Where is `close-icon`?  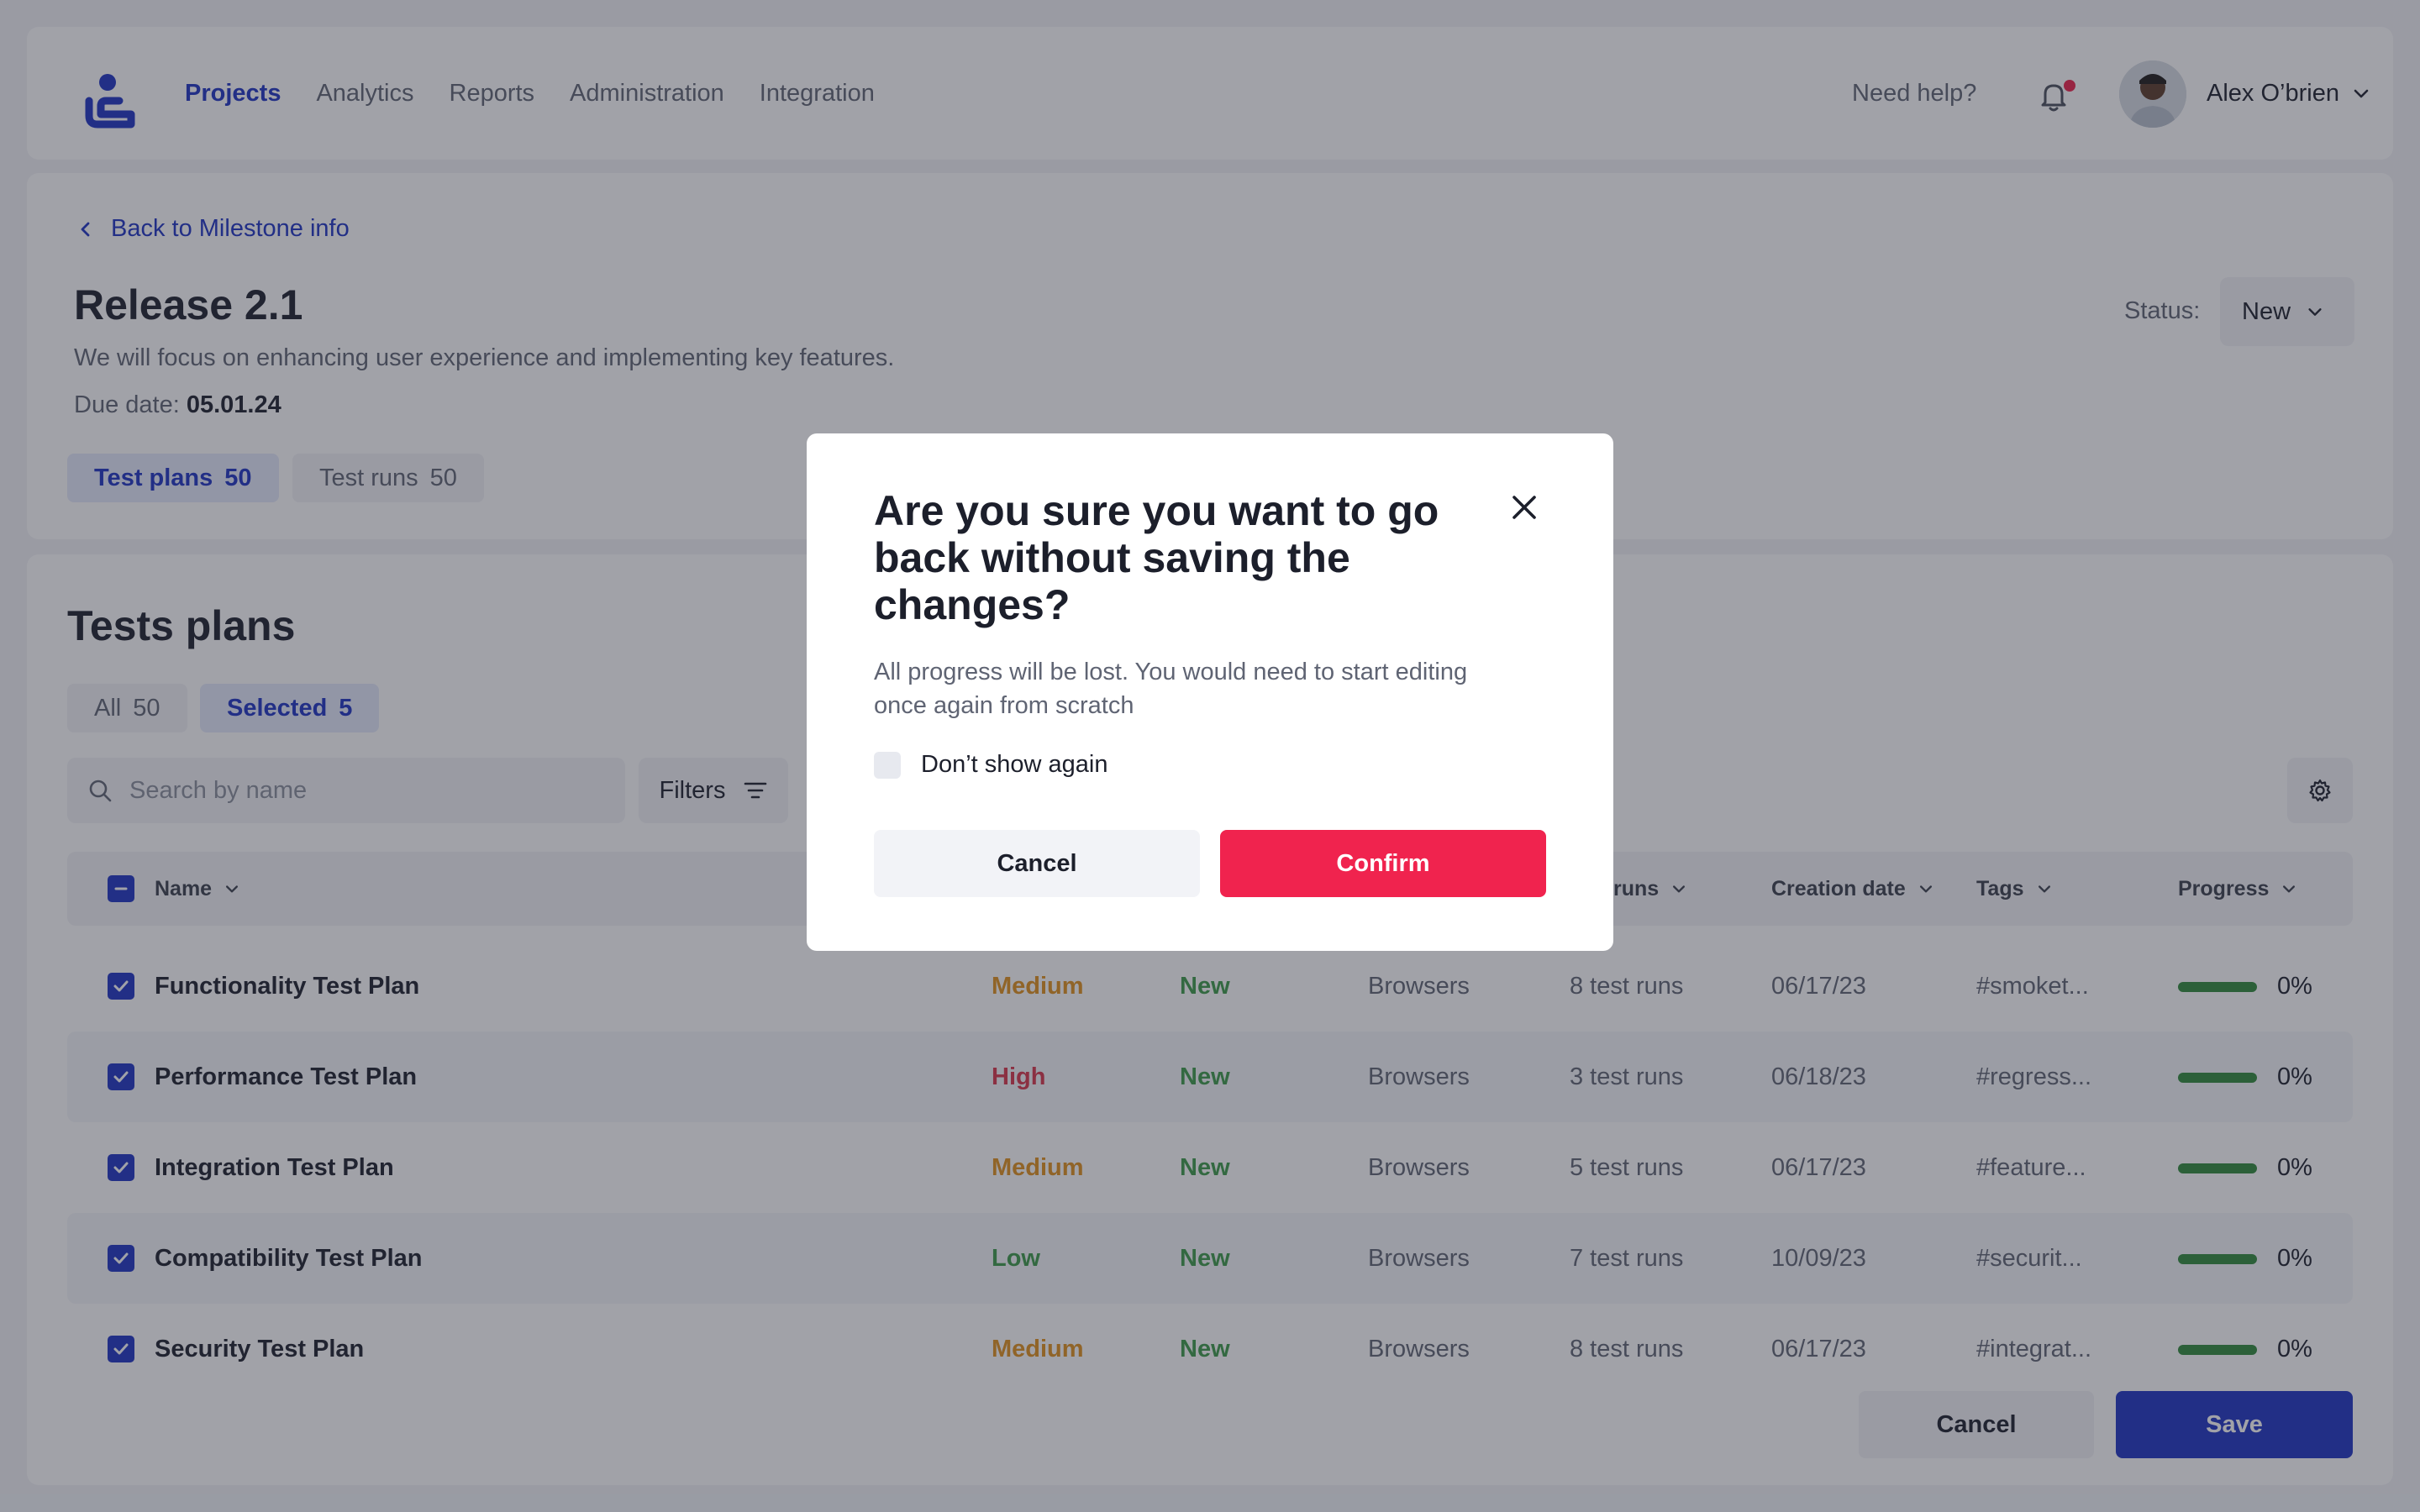
close-icon is located at coordinates (1524, 507).